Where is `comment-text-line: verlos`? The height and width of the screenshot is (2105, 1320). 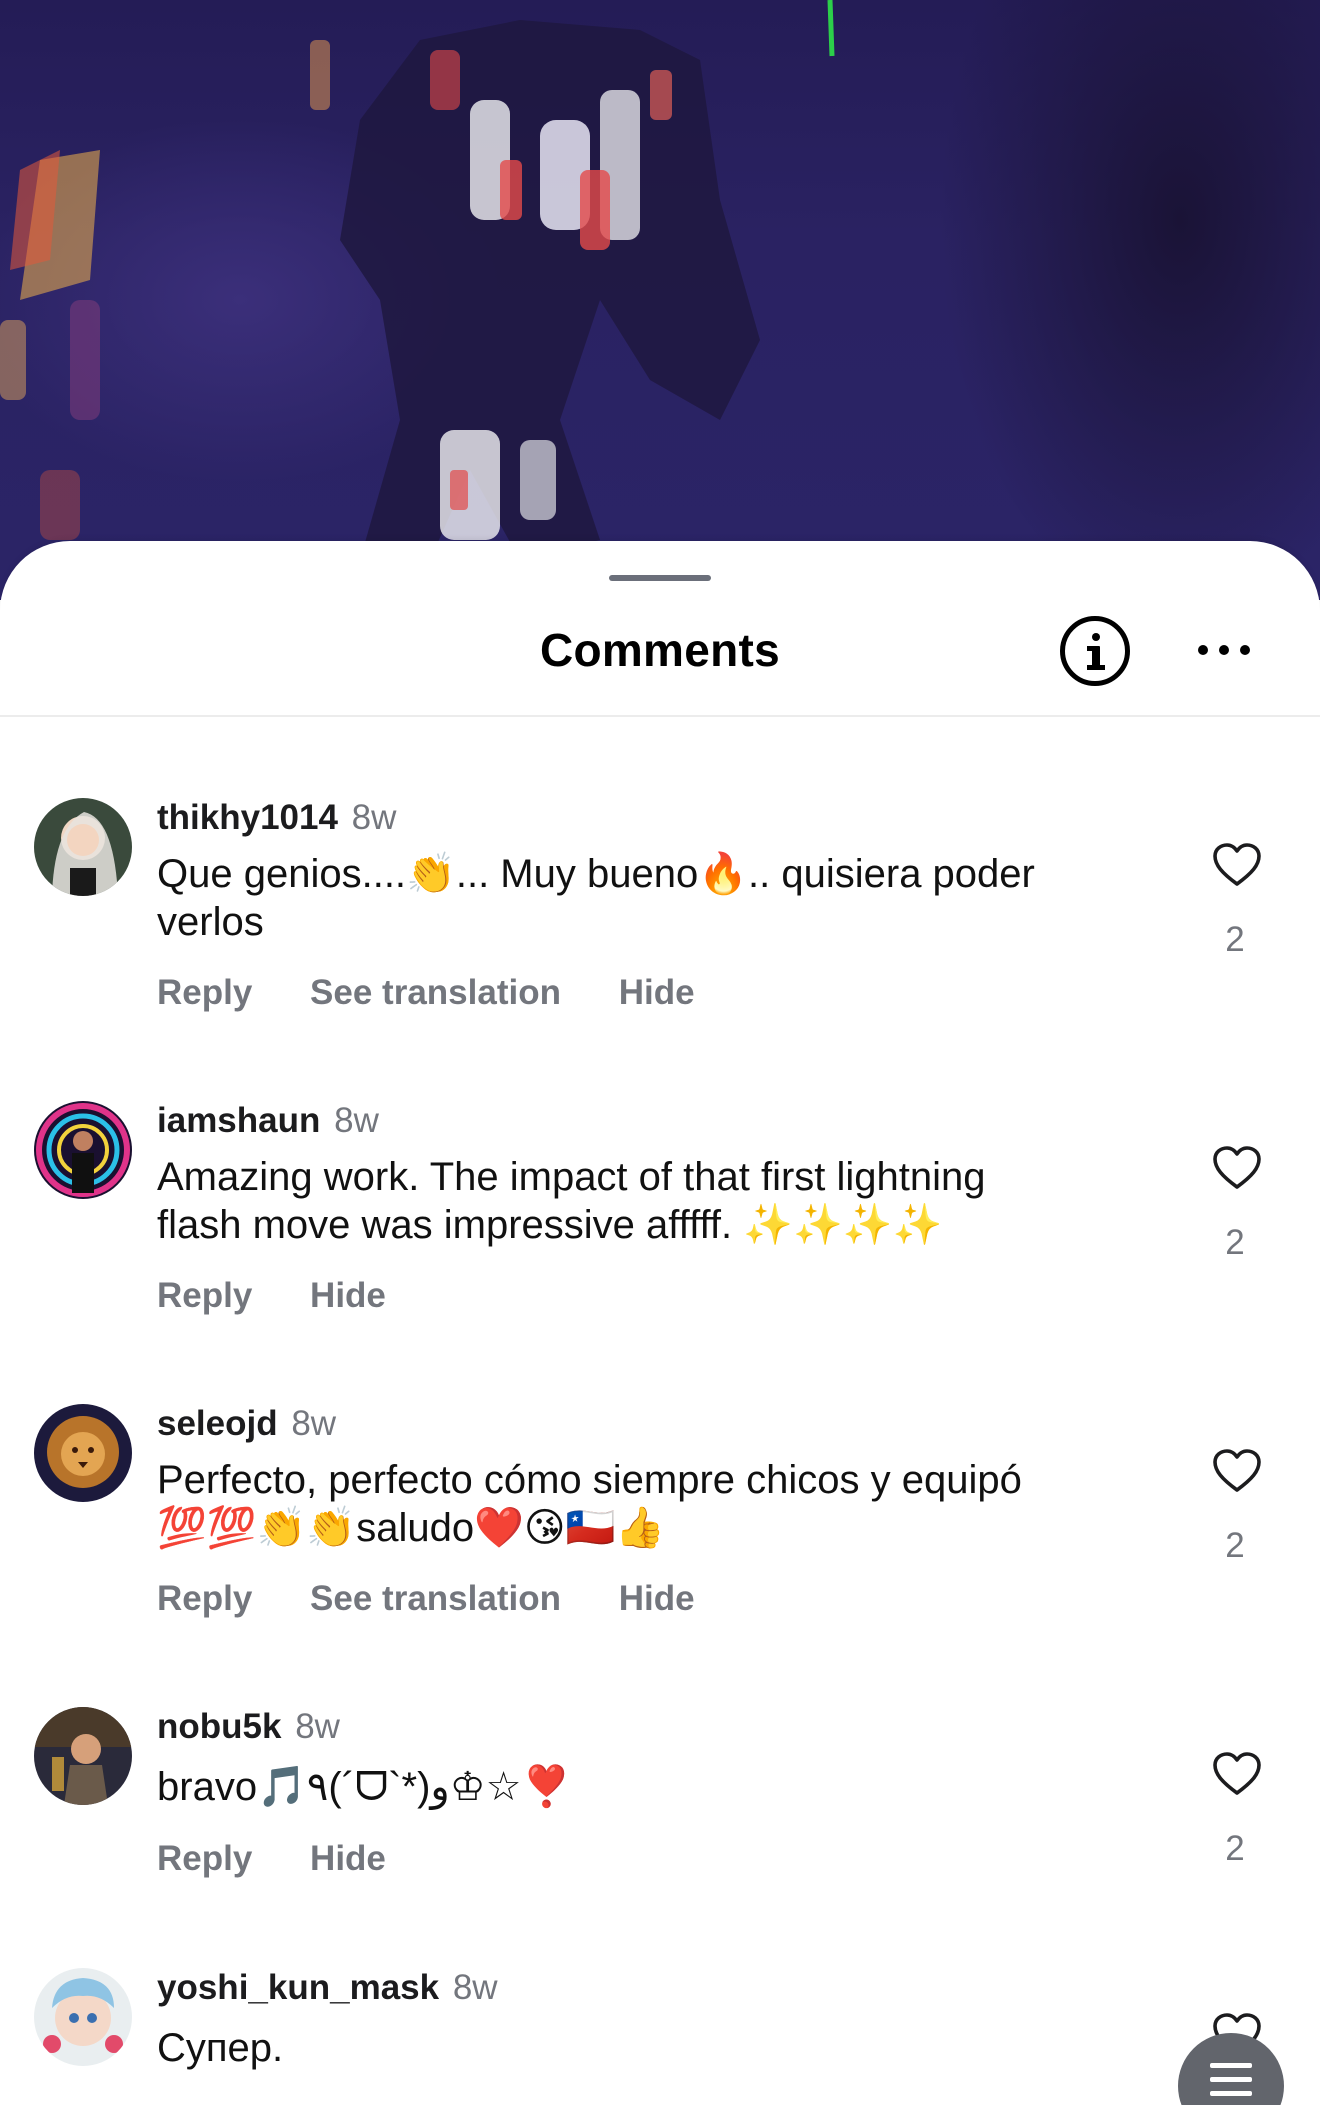
comment-text-line: verlos is located at coordinates (210, 922).